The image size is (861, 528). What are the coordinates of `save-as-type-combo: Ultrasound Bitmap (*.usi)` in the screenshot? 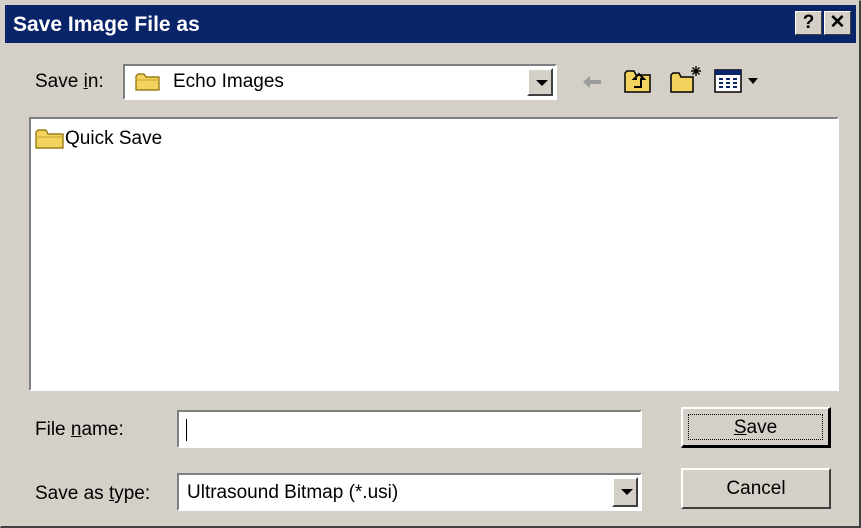 It's located at (409, 492).